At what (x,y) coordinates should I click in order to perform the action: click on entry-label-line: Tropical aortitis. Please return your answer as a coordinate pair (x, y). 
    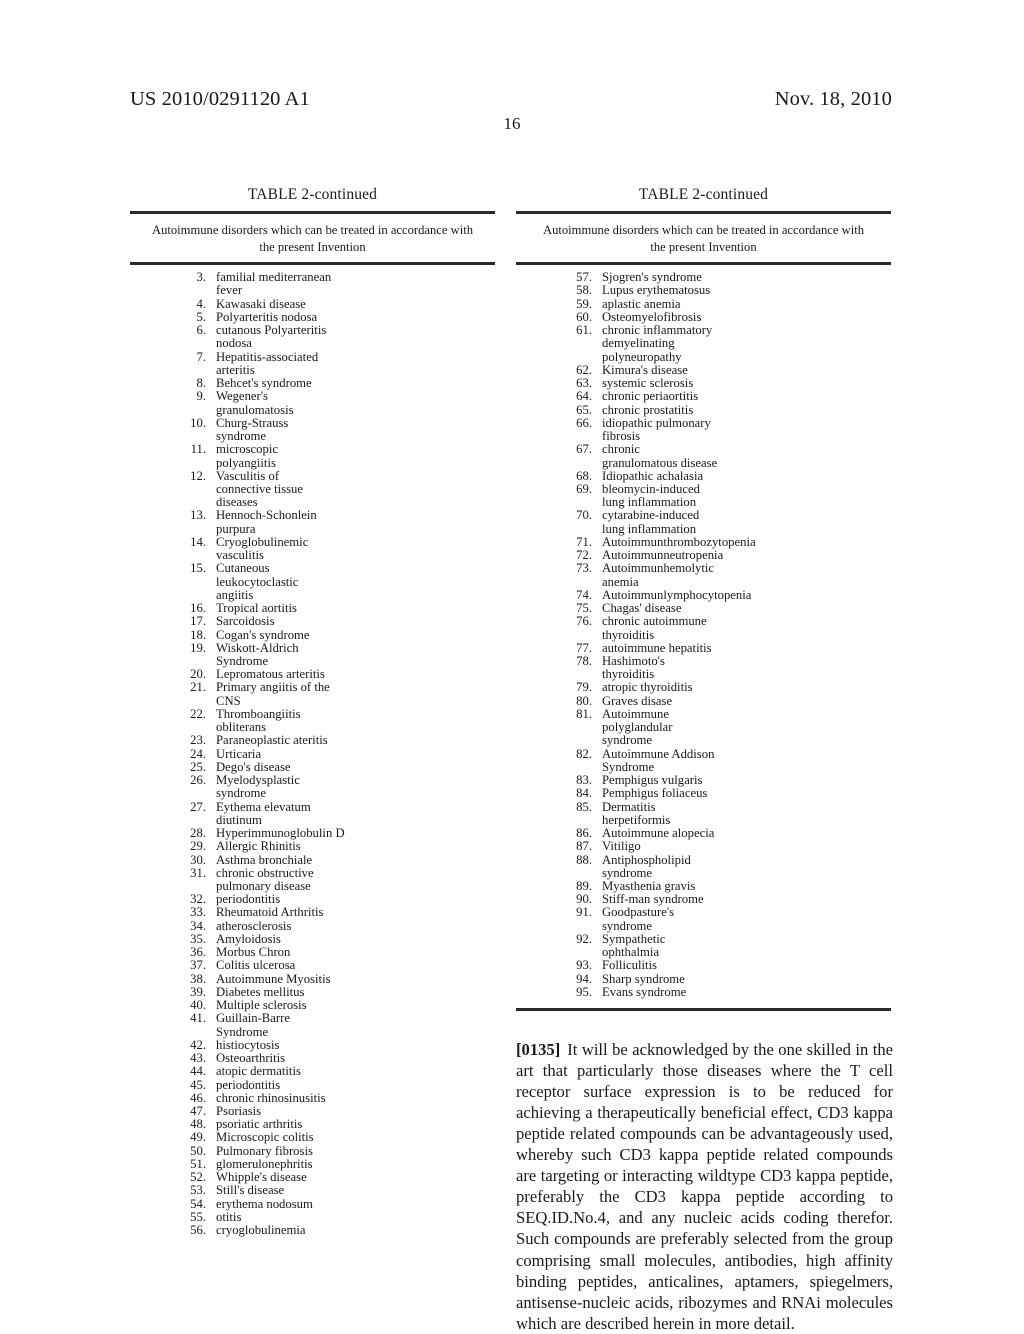
    Looking at the image, I should click on (256, 608).